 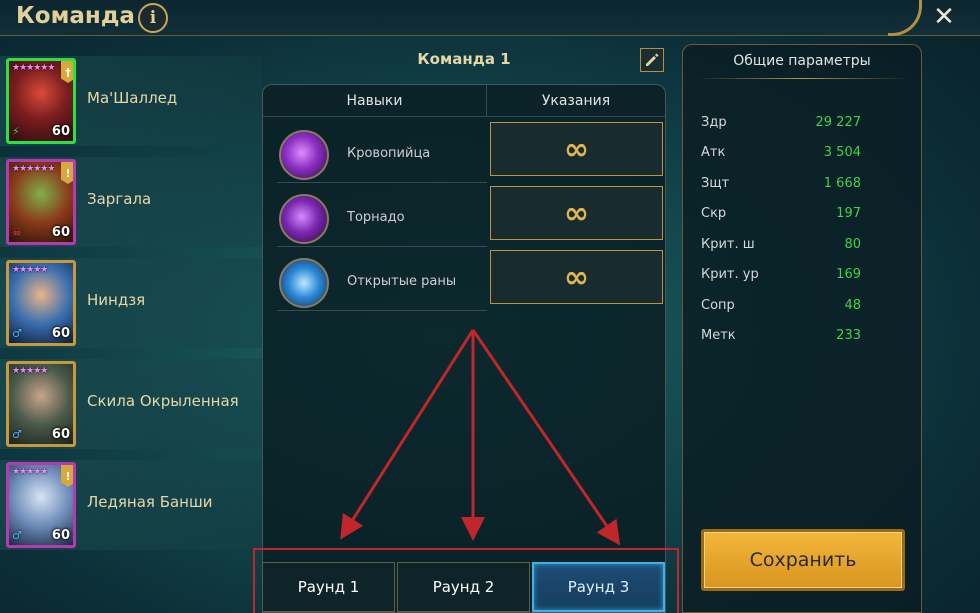 I want to click on stat-row: Зщт 1 668, so click(x=781, y=186).